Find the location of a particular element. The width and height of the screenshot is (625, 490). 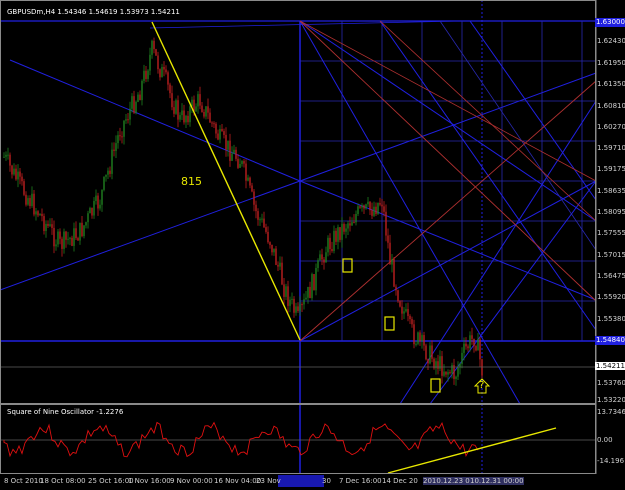

time-selection-marker is located at coordinates (301, 481).